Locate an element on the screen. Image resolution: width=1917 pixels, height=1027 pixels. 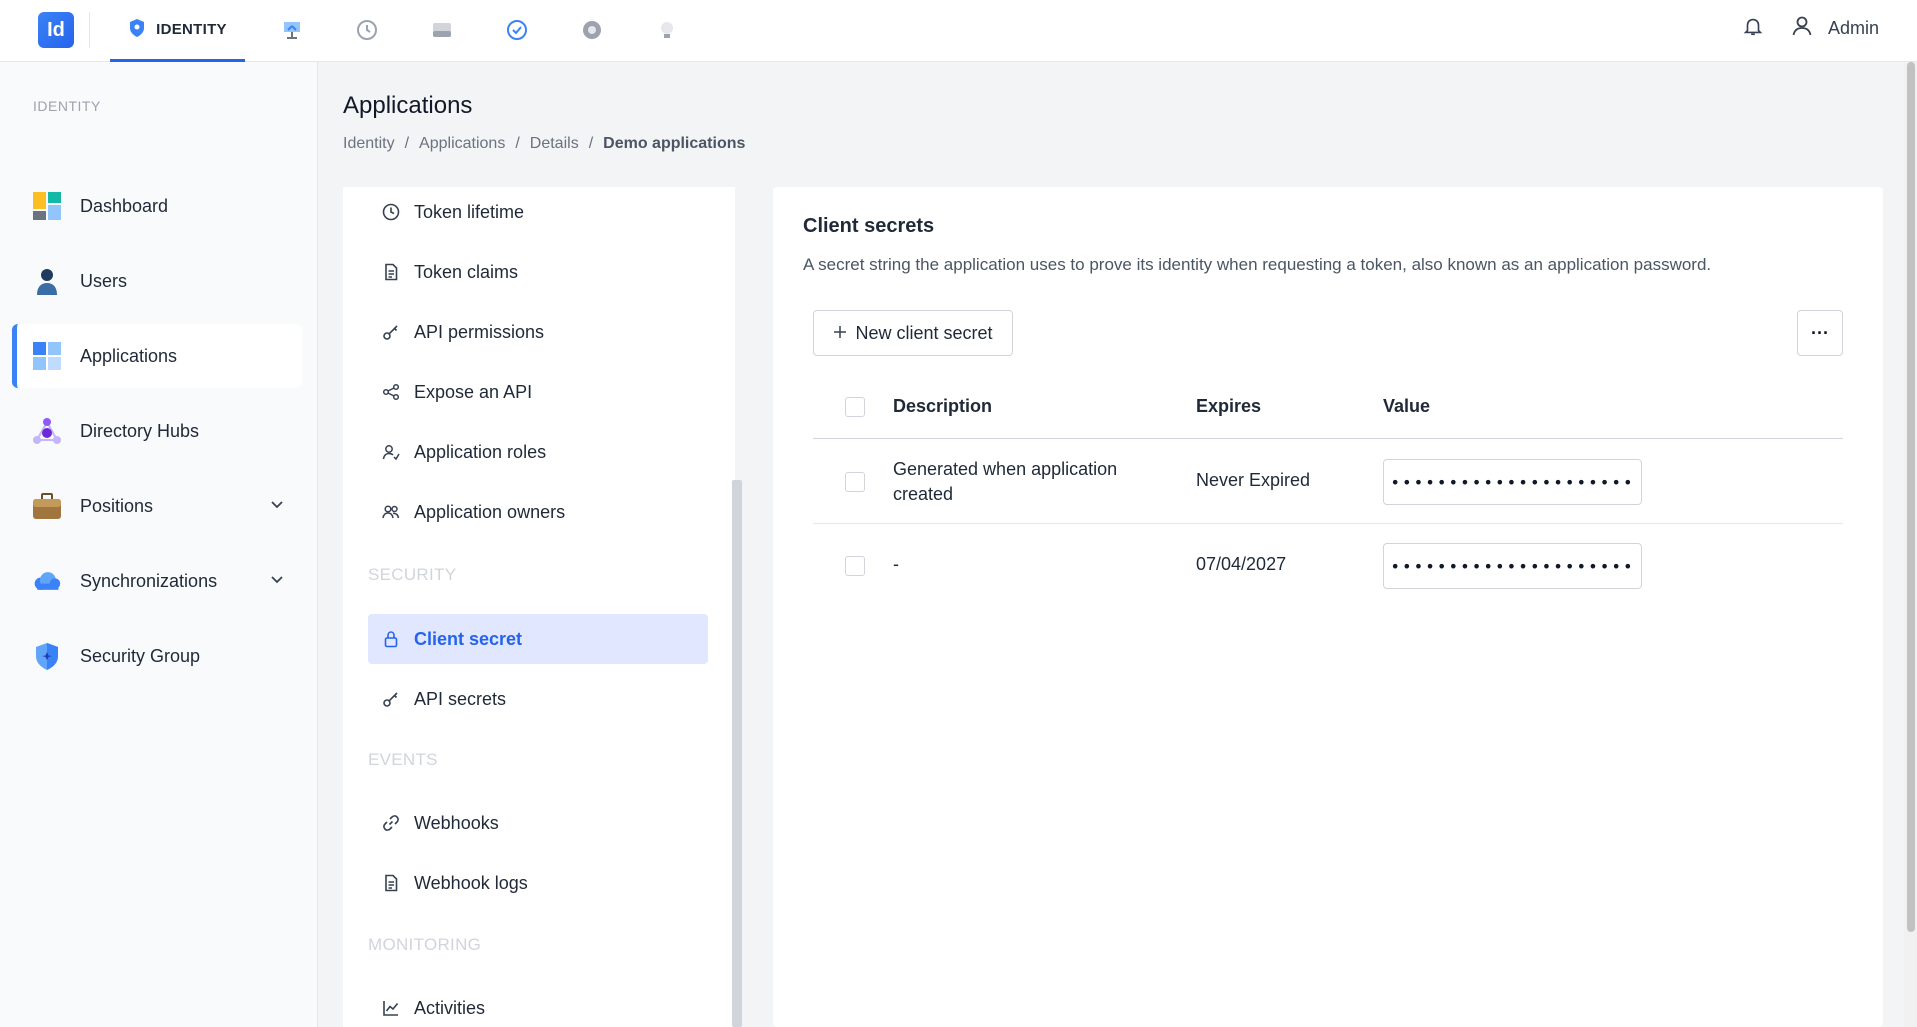
sidebar-item-directory-hubs: Directory Hubs is located at coordinates (157, 431).